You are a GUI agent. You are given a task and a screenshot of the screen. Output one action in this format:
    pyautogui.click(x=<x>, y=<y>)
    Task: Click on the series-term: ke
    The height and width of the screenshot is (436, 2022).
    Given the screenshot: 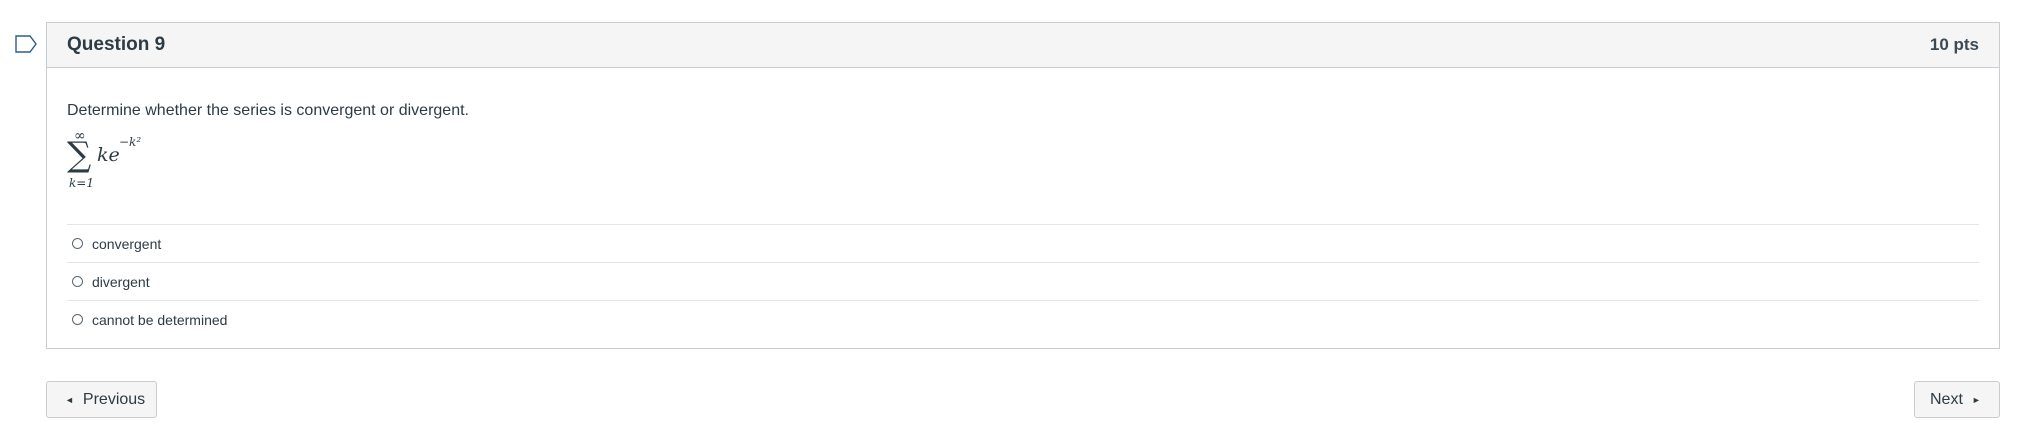 What is the action you would take?
    pyautogui.click(x=108, y=155)
    